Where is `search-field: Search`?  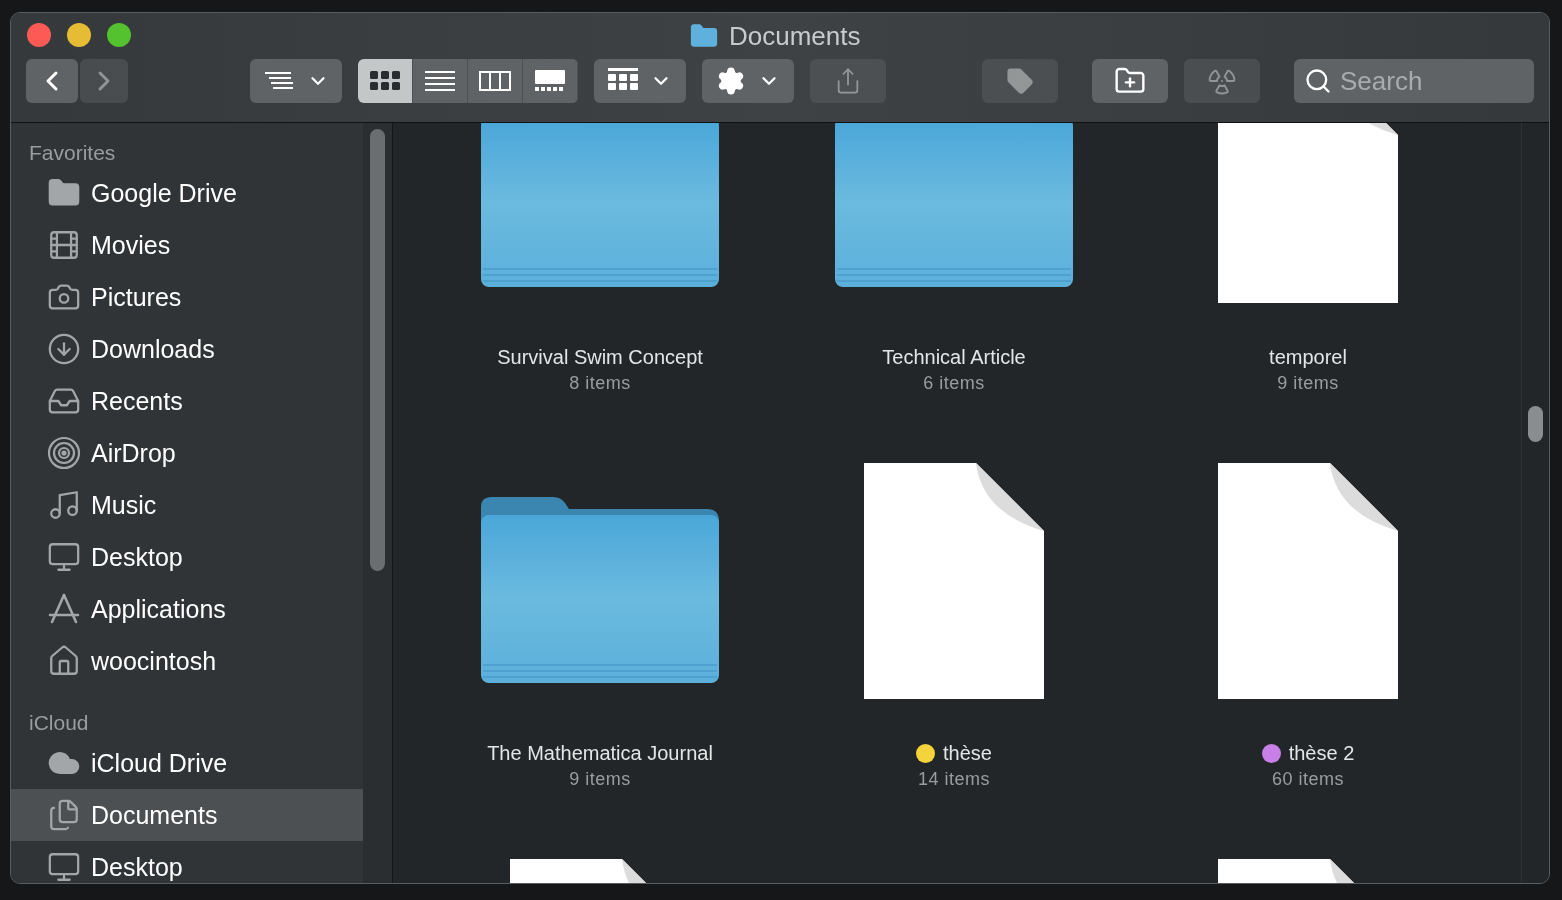
search-field: Search is located at coordinates (1414, 81).